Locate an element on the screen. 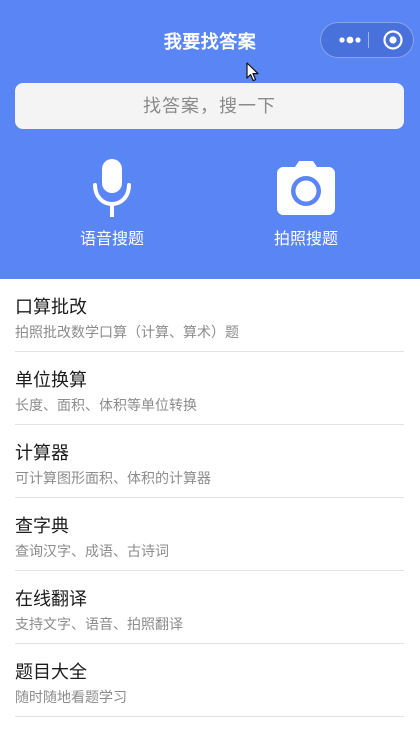 The height and width of the screenshot is (749, 420). list-item-translation: 在线翻译 支持文字、语音、拍照翻译 is located at coordinates (209, 607).